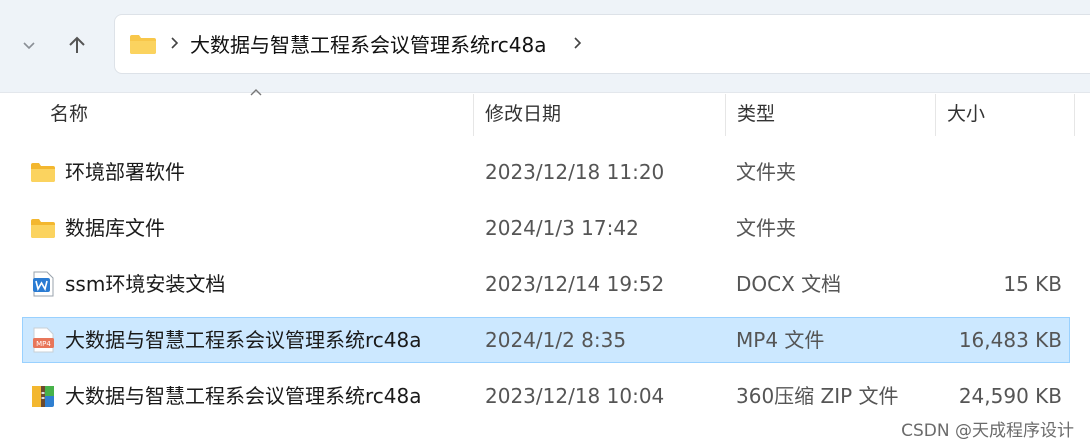 Image resolution: width=1090 pixels, height=446 pixels. I want to click on file-size: 15 KB, so click(1032, 284).